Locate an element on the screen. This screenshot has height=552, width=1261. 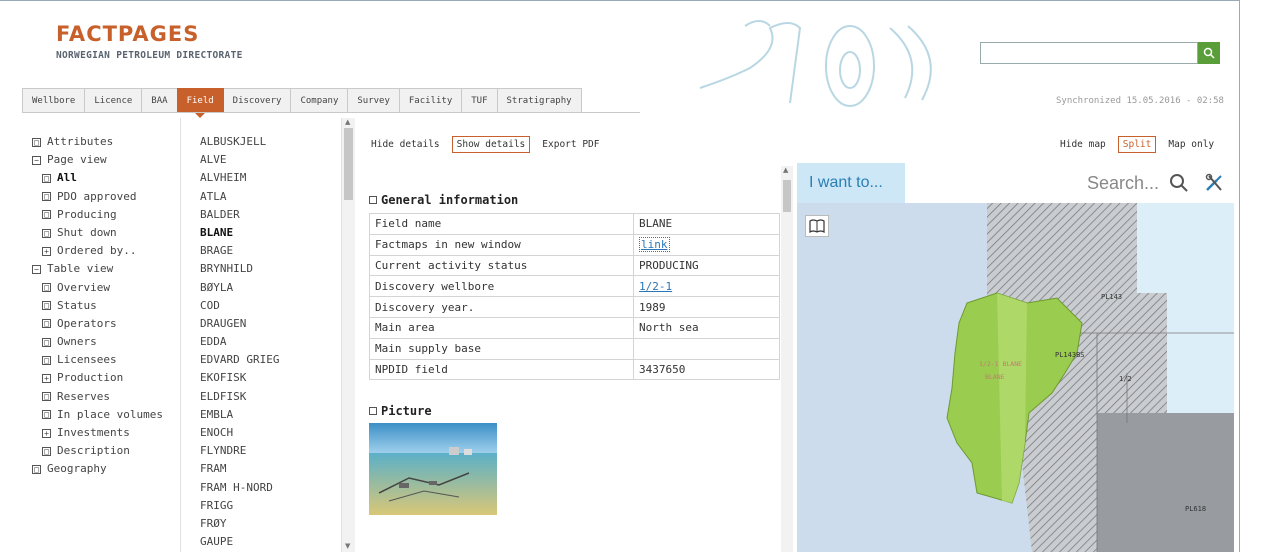
tree-item: □ Owners is located at coordinates (97, 342).